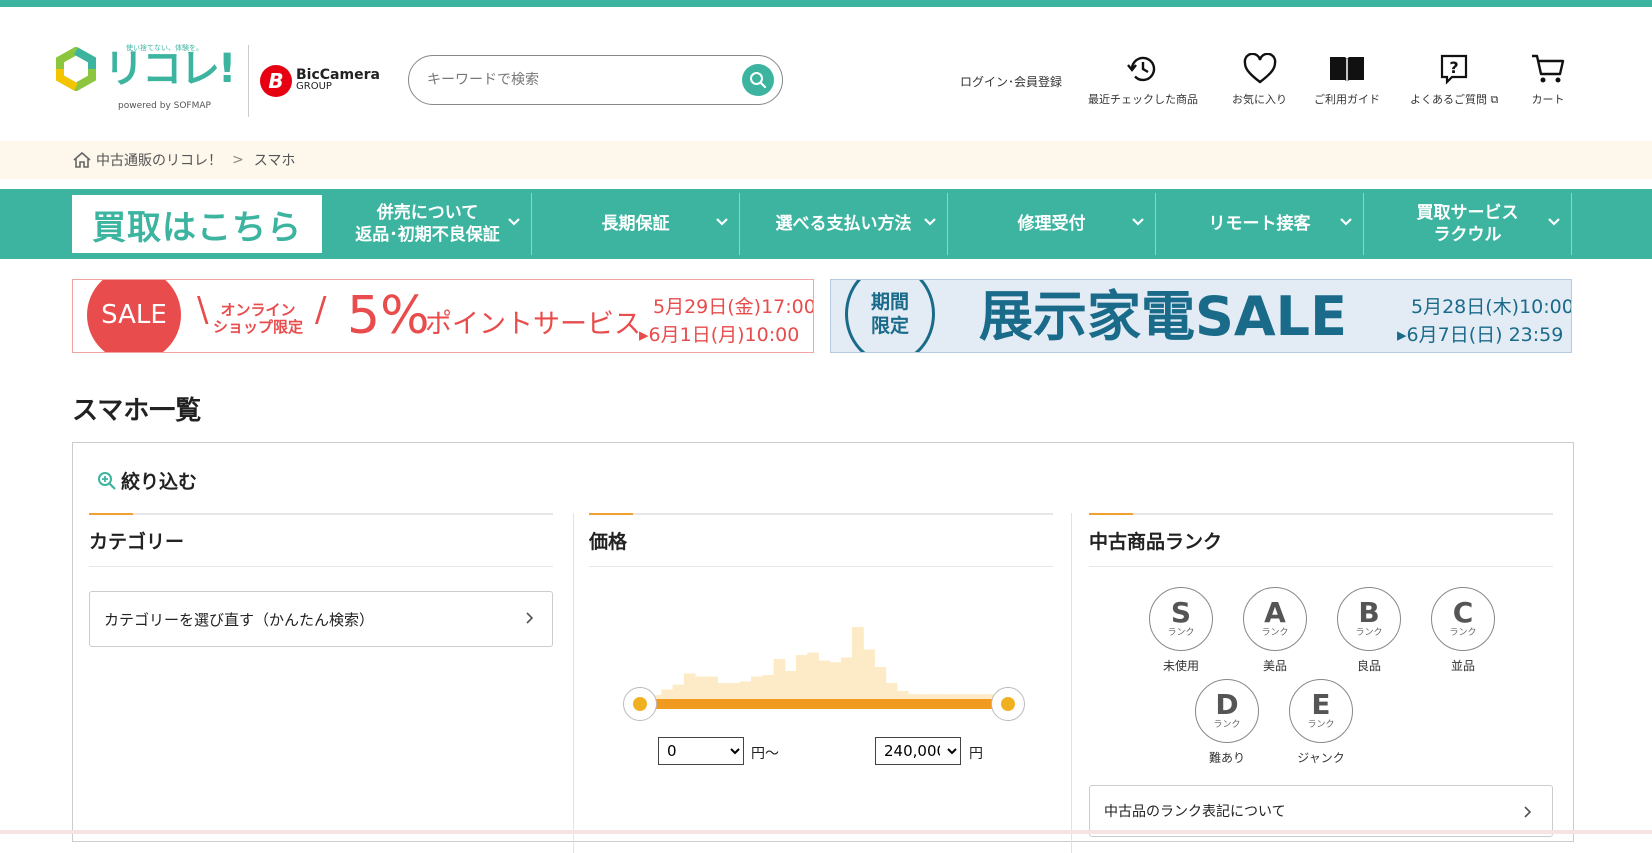 This screenshot has width=1652, height=853. Describe the element at coordinates (1141, 69) in the screenshot. I see `history-icon` at that location.